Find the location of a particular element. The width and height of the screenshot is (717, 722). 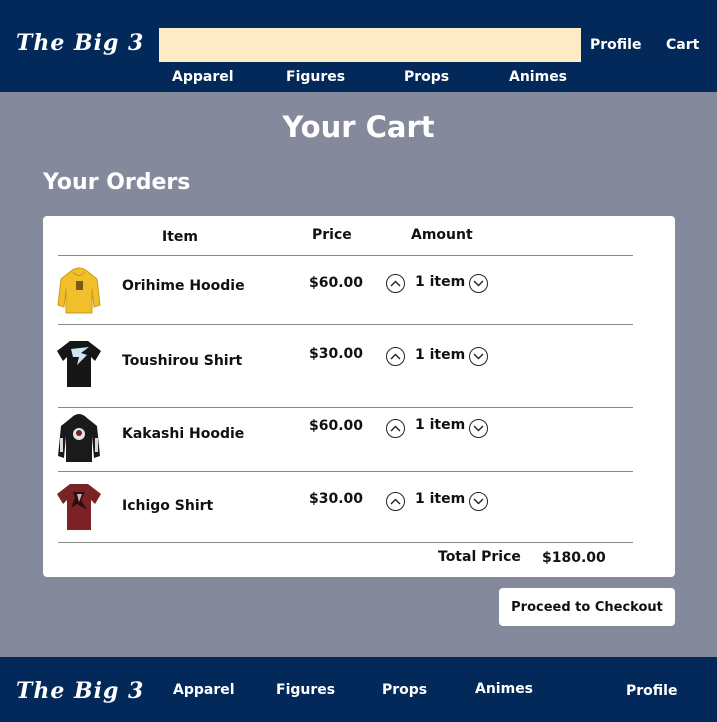

site-logo: The Big 3 is located at coordinates (80, 43).